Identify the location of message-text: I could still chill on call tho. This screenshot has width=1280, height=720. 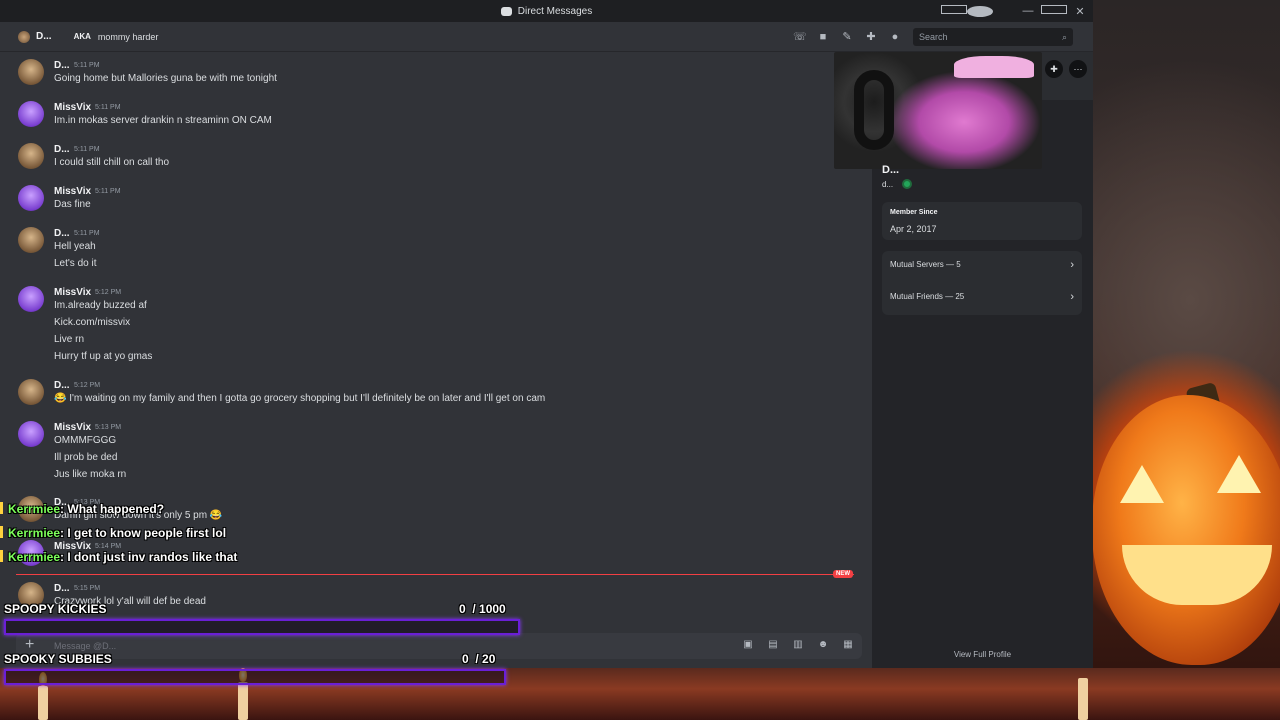
(112, 162).